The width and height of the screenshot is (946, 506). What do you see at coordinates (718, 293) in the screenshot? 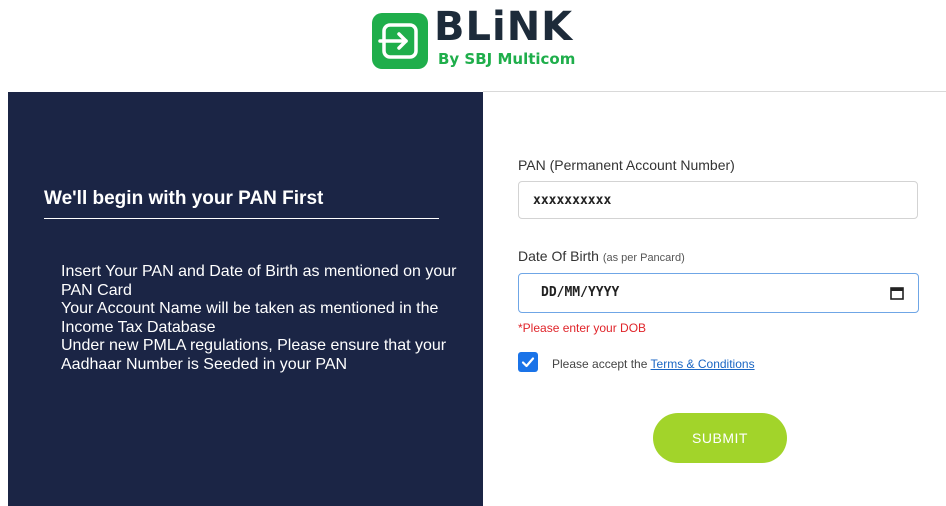
I see `dob-input: DD/MM/YYYY` at bounding box center [718, 293].